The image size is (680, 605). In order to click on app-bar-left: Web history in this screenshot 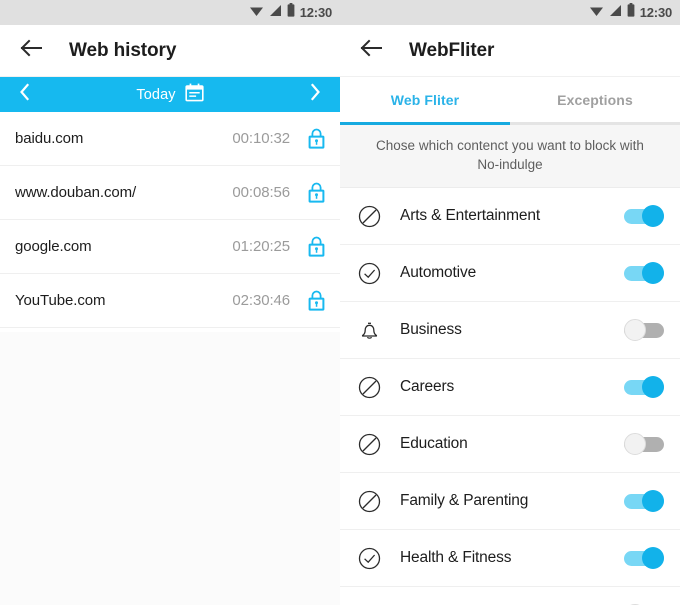, I will do `click(170, 51)`.